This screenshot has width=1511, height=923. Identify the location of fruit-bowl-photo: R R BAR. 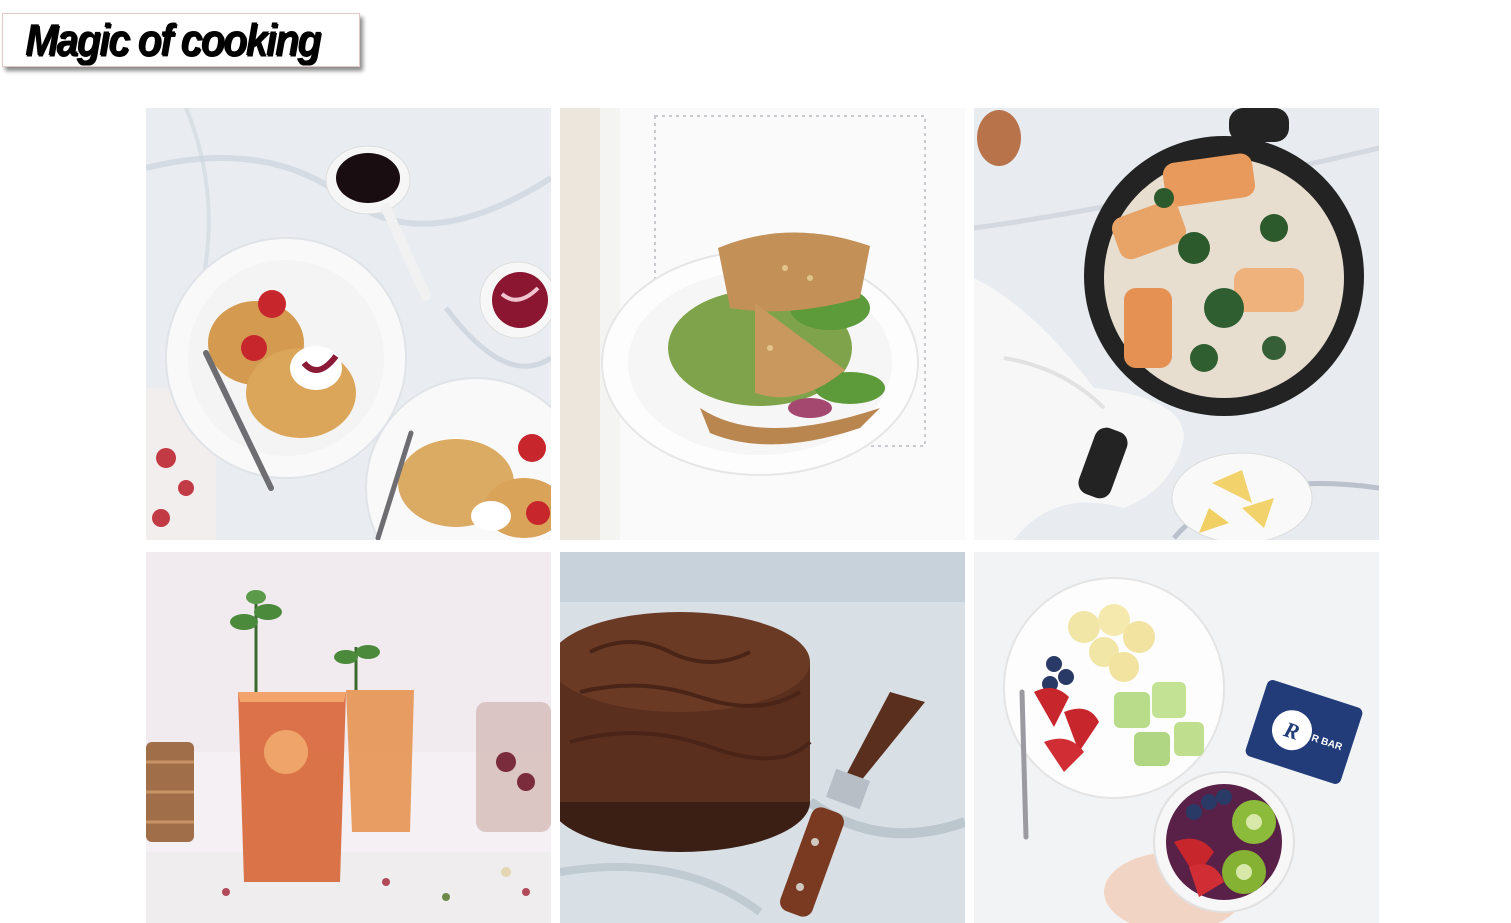
(1176, 737).